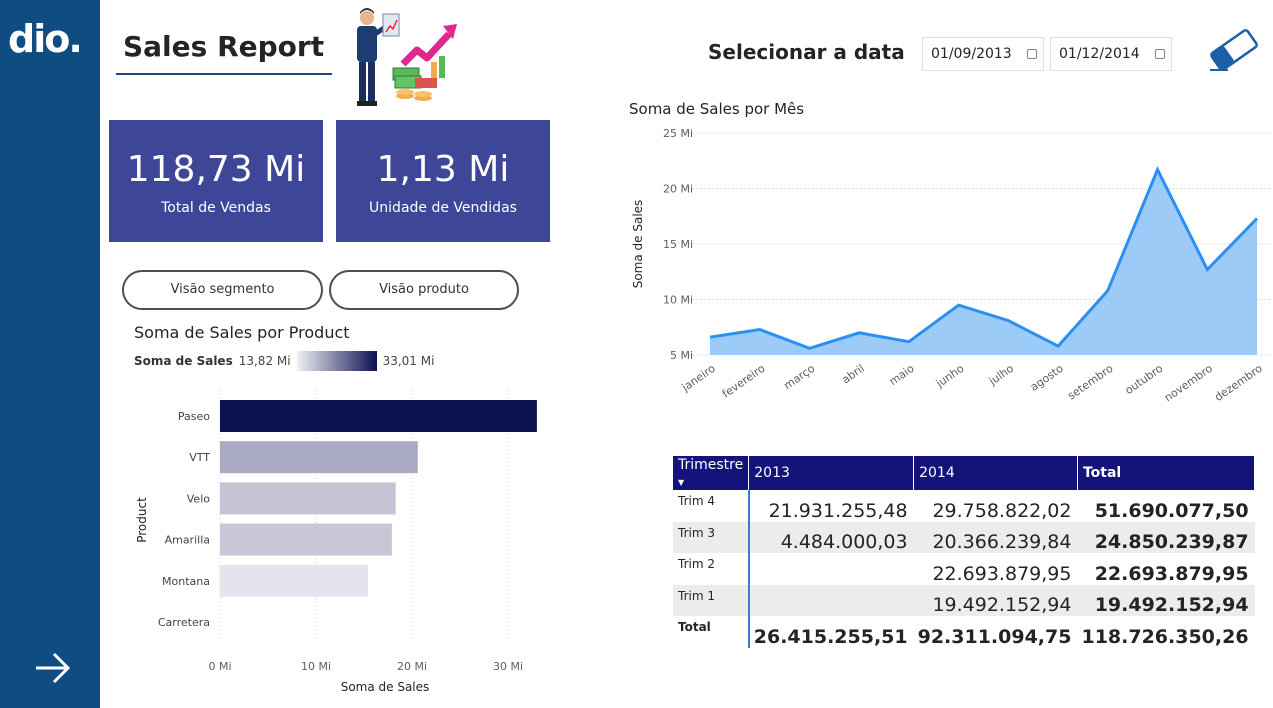 The image size is (1273, 708). Describe the element at coordinates (142, 520) in the screenshot. I see `bar-y-axis-title: Product` at that location.